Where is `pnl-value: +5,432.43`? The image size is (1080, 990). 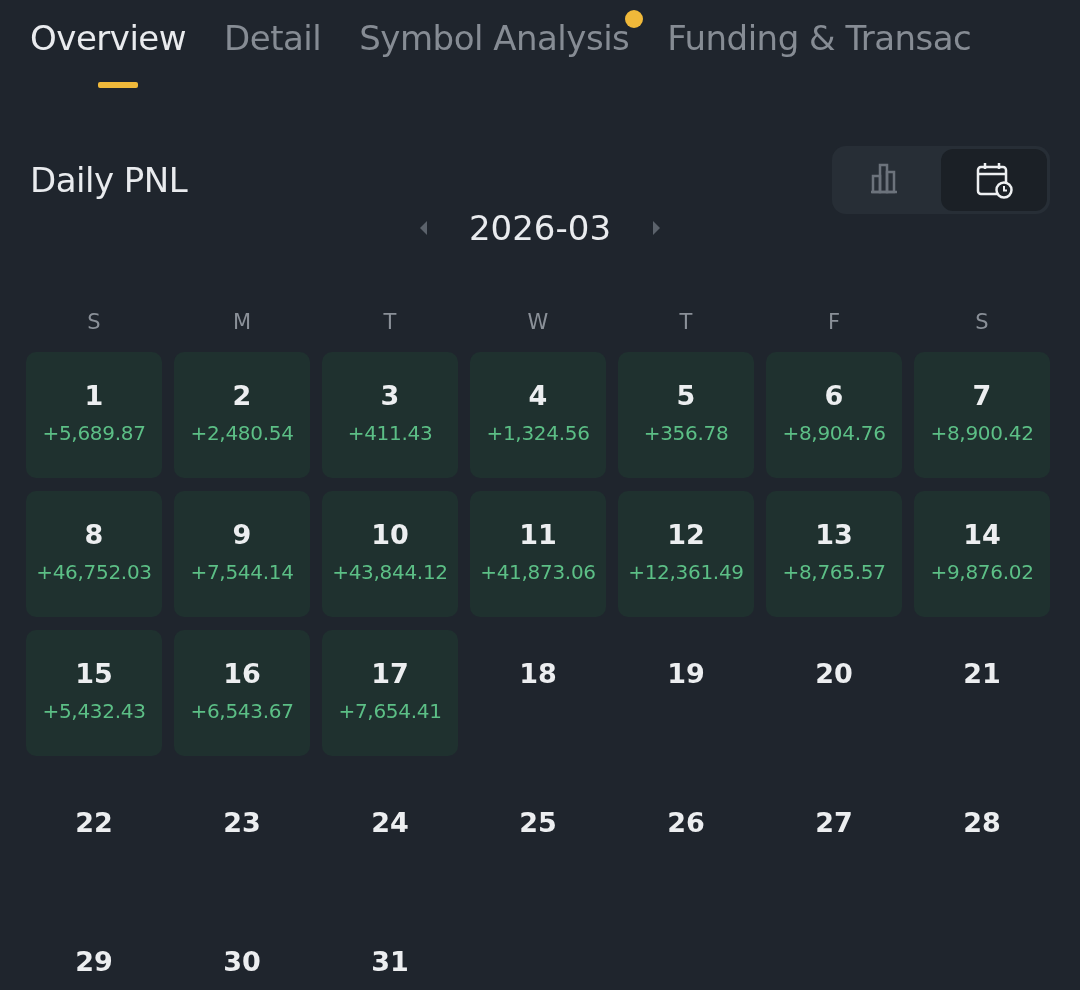 pnl-value: +5,432.43 is located at coordinates (94, 711).